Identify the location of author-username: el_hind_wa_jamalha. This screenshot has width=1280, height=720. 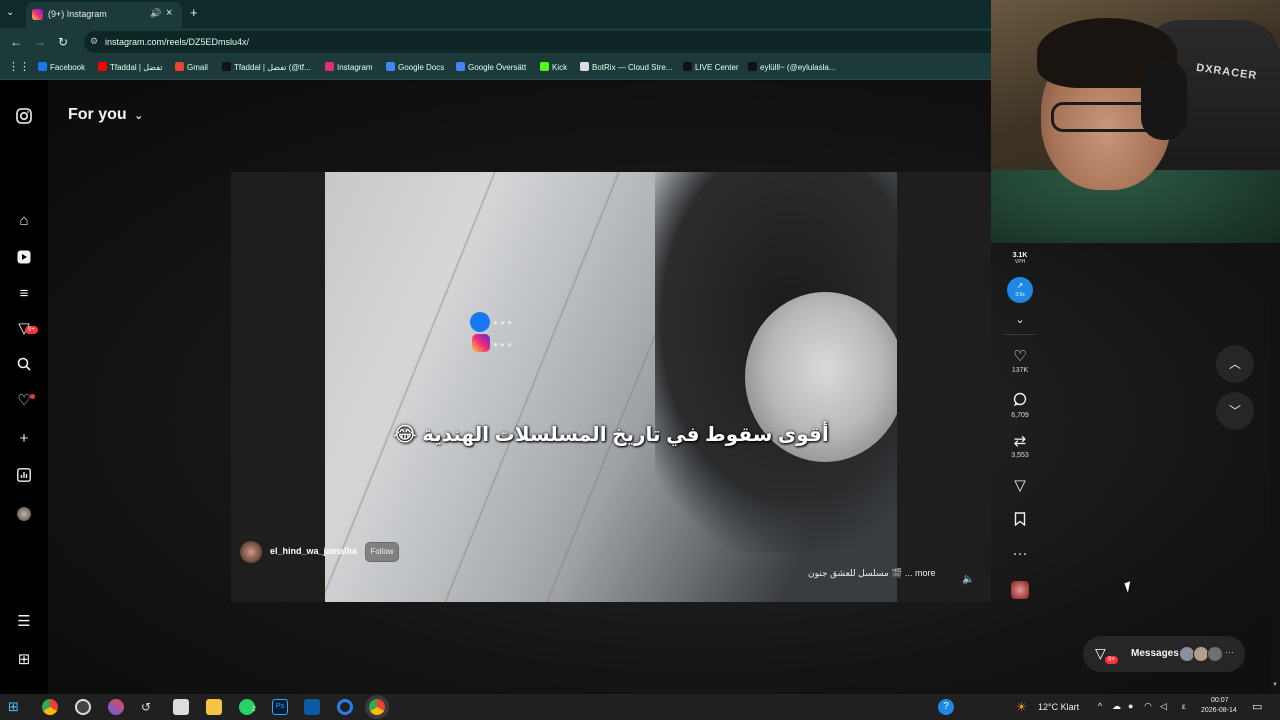
(313, 551).